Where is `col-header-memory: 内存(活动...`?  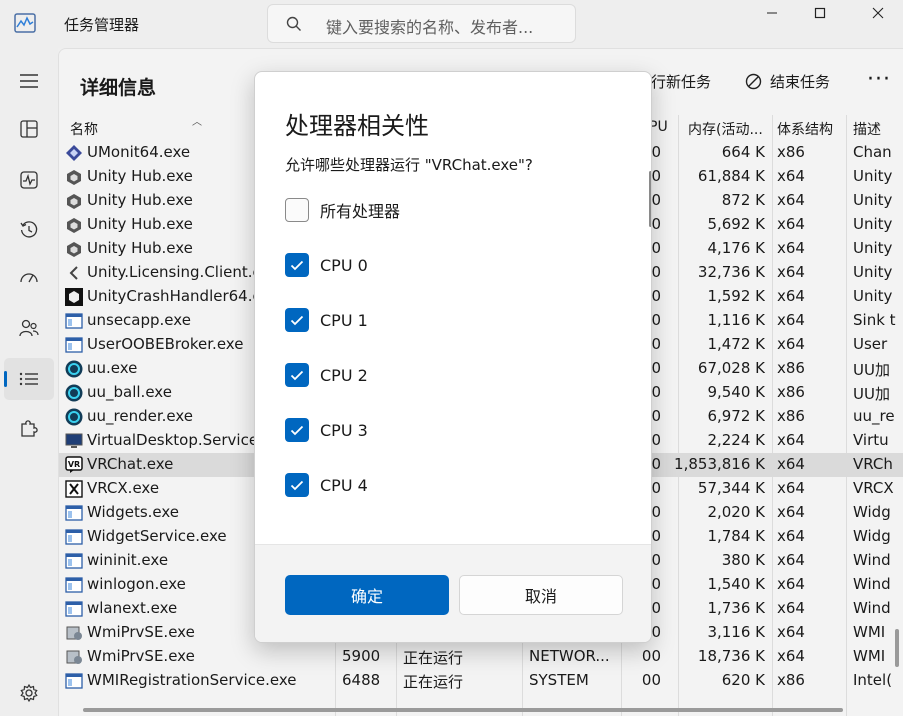
col-header-memory: 内存(活动... is located at coordinates (725, 129).